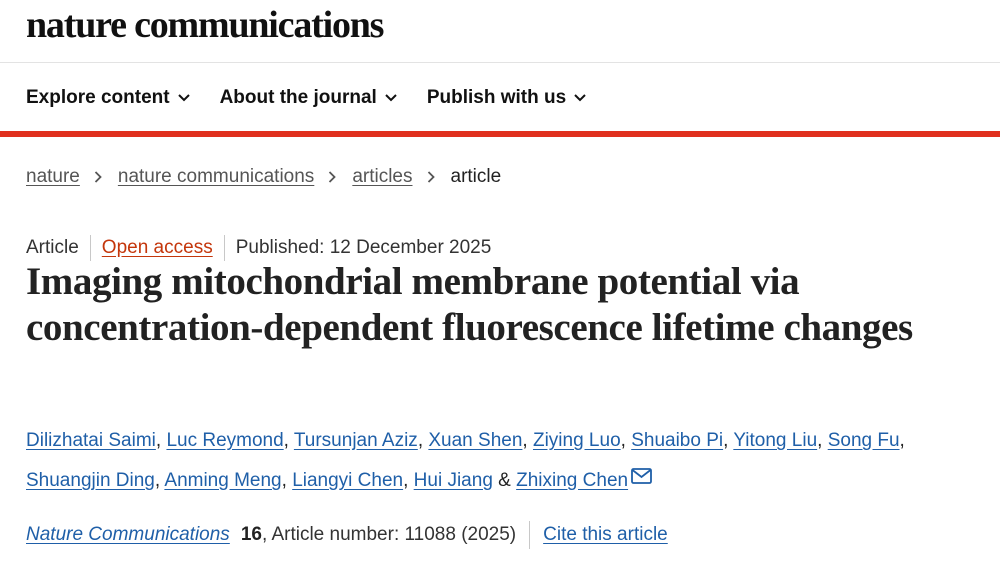 The width and height of the screenshot is (1000, 569). Describe the element at coordinates (98, 97) in the screenshot. I see `nav-label: Explore content` at that location.